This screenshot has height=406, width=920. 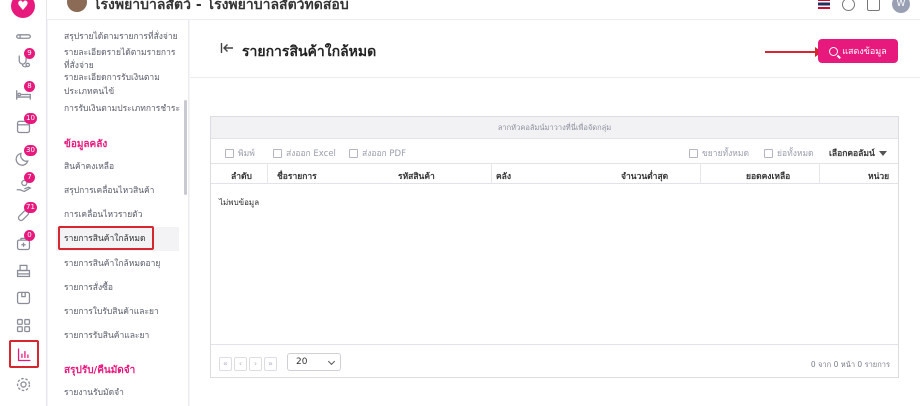 What do you see at coordinates (270, 364) in the screenshot?
I see `last-page-button: »` at bounding box center [270, 364].